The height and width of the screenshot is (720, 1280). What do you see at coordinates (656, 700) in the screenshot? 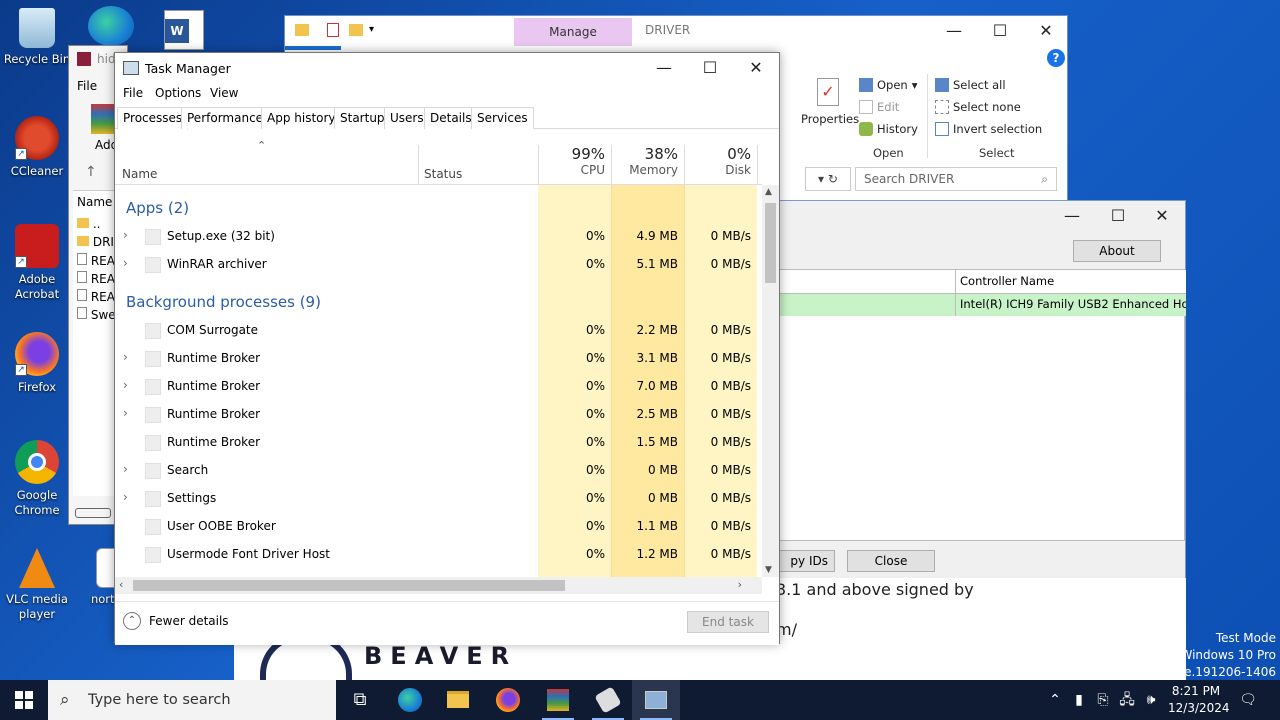
I see `task-manager-taskbar-button` at bounding box center [656, 700].